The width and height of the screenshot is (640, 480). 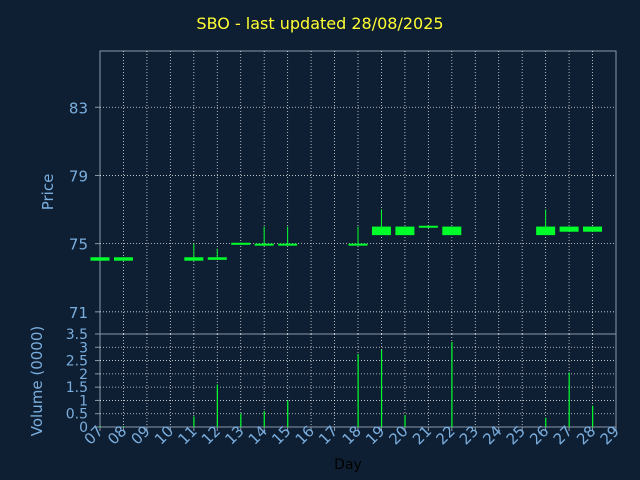 What do you see at coordinates (48, 192) in the screenshot?
I see `price-axis-label: Price` at bounding box center [48, 192].